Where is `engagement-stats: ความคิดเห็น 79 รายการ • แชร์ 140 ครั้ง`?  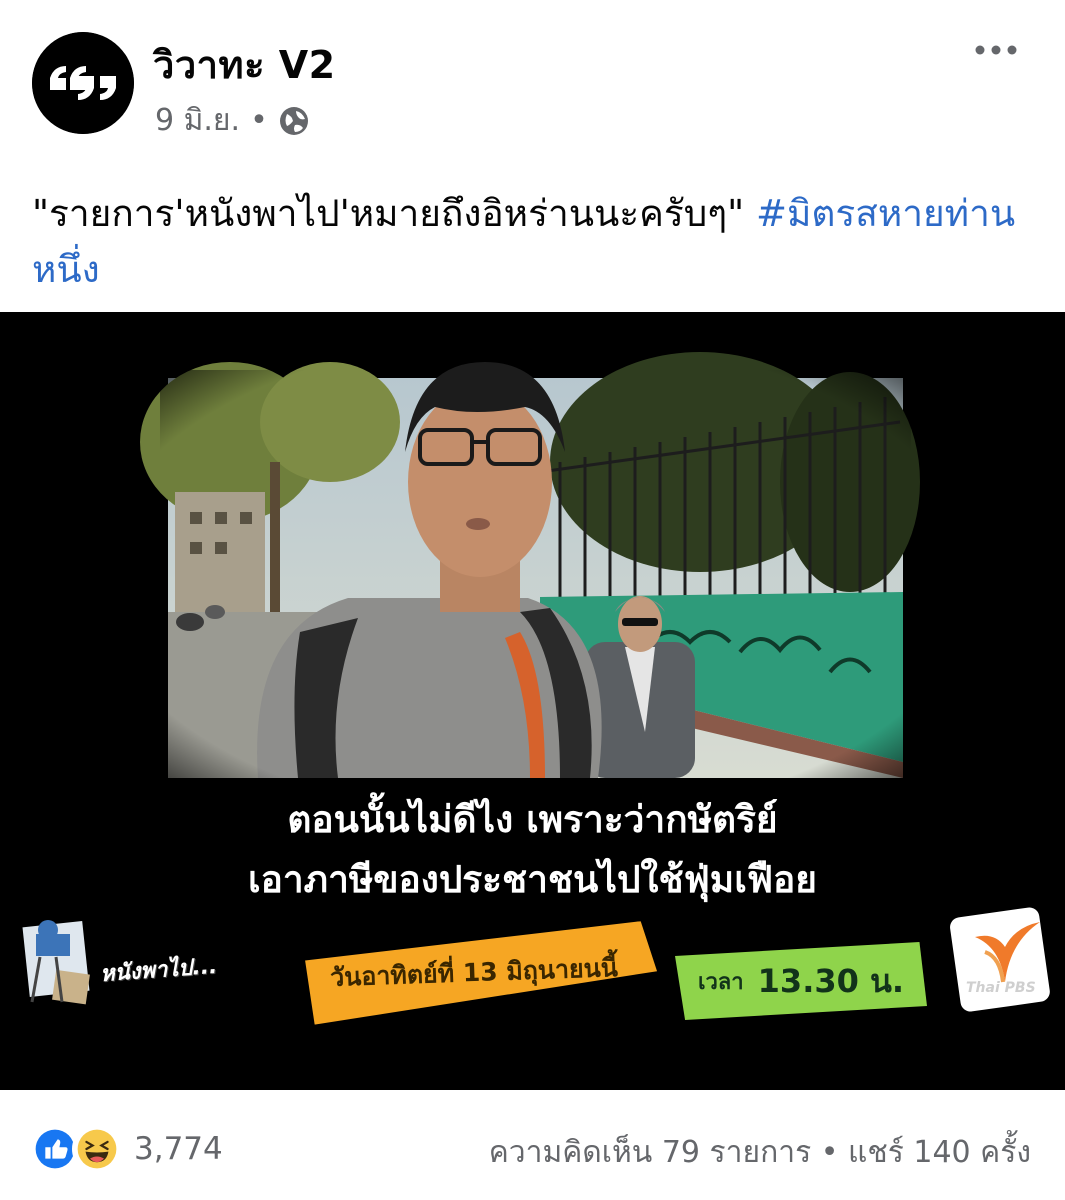 engagement-stats: ความคิดเห็น 79 รายการ • แชร์ 140 ครั้ง is located at coordinates (760, 1152).